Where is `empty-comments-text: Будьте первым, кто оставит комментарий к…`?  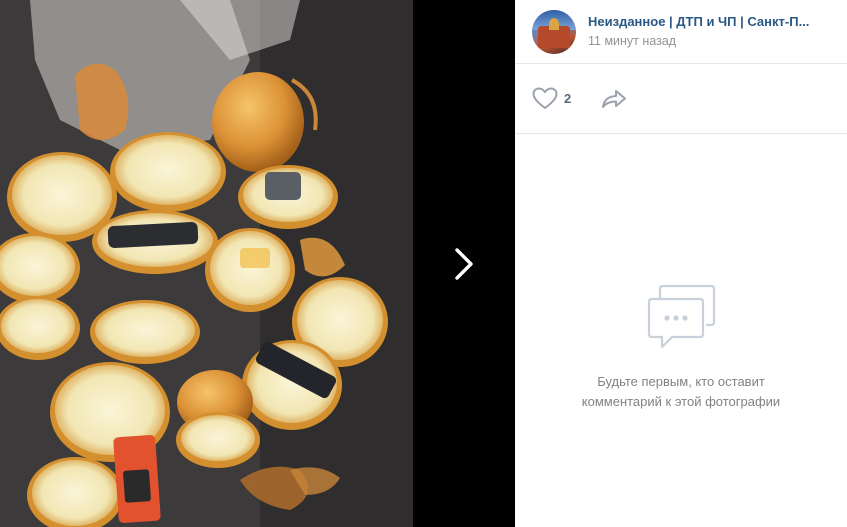 empty-comments-text: Будьте первым, кто оставит комментарий к… is located at coordinates (681, 392).